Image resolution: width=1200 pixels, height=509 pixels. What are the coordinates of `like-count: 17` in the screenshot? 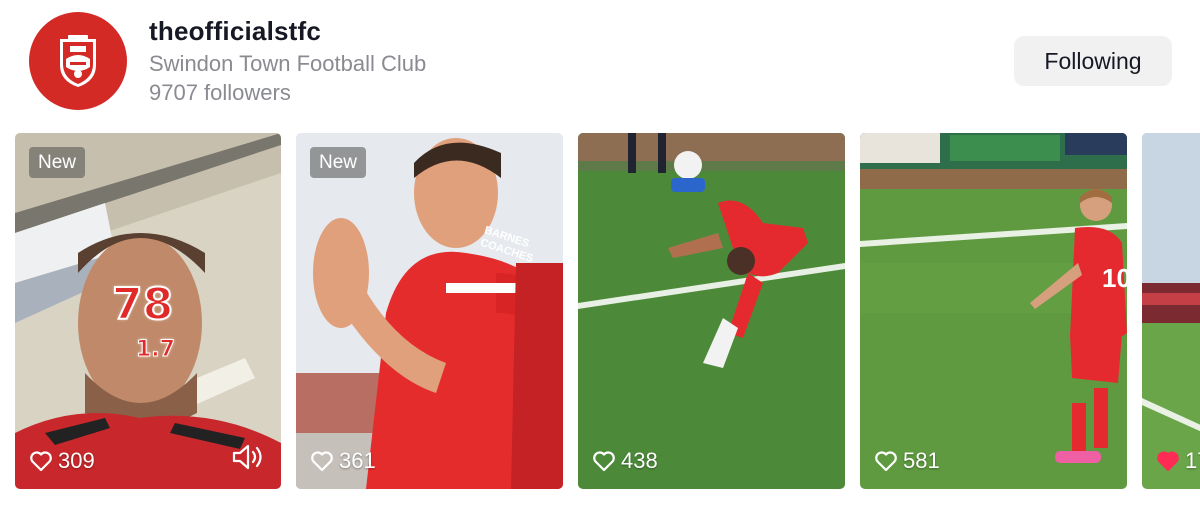 It's located at (1178, 461).